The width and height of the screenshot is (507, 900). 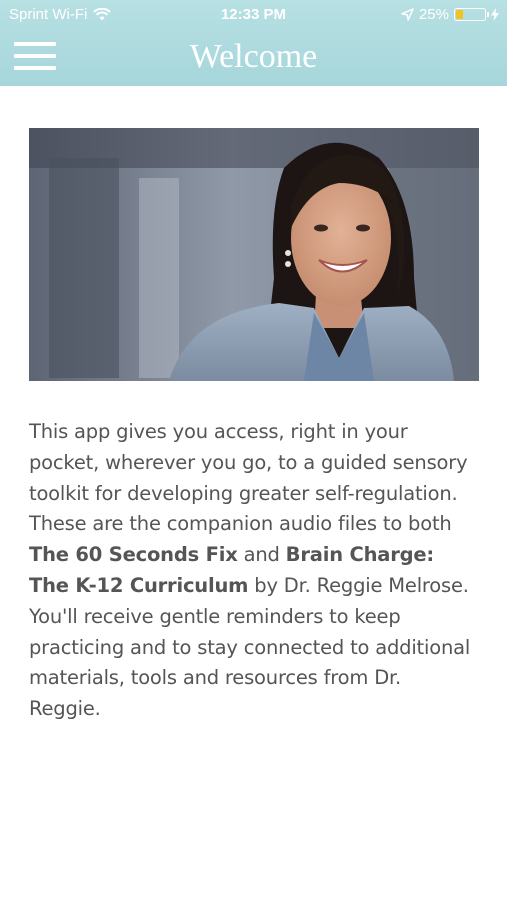 I want to click on app-header: Sprint Wi-Fi 12:33 PM 25% Welcome, so click(x=253, y=43).